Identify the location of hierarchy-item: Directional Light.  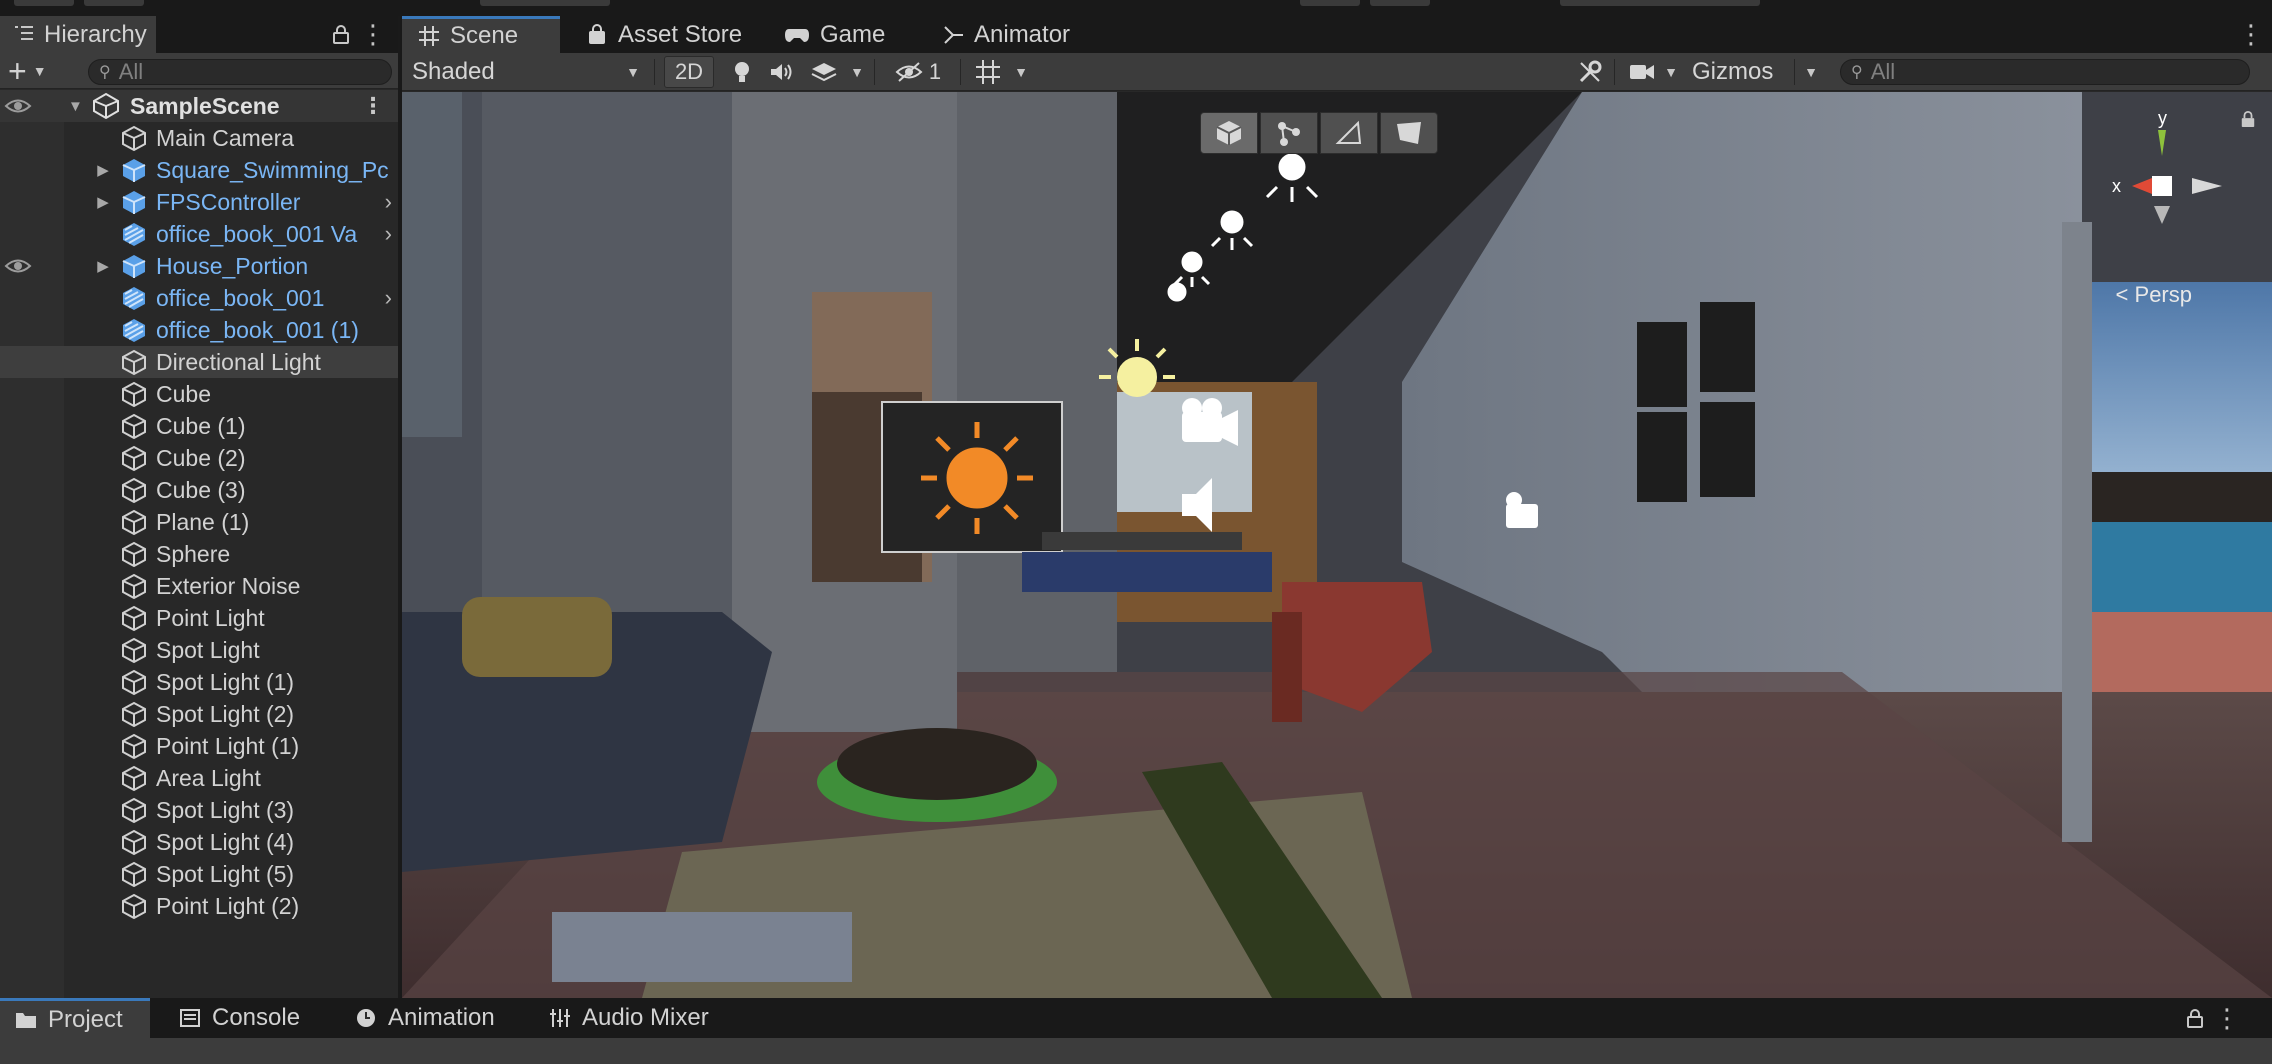
(199, 362).